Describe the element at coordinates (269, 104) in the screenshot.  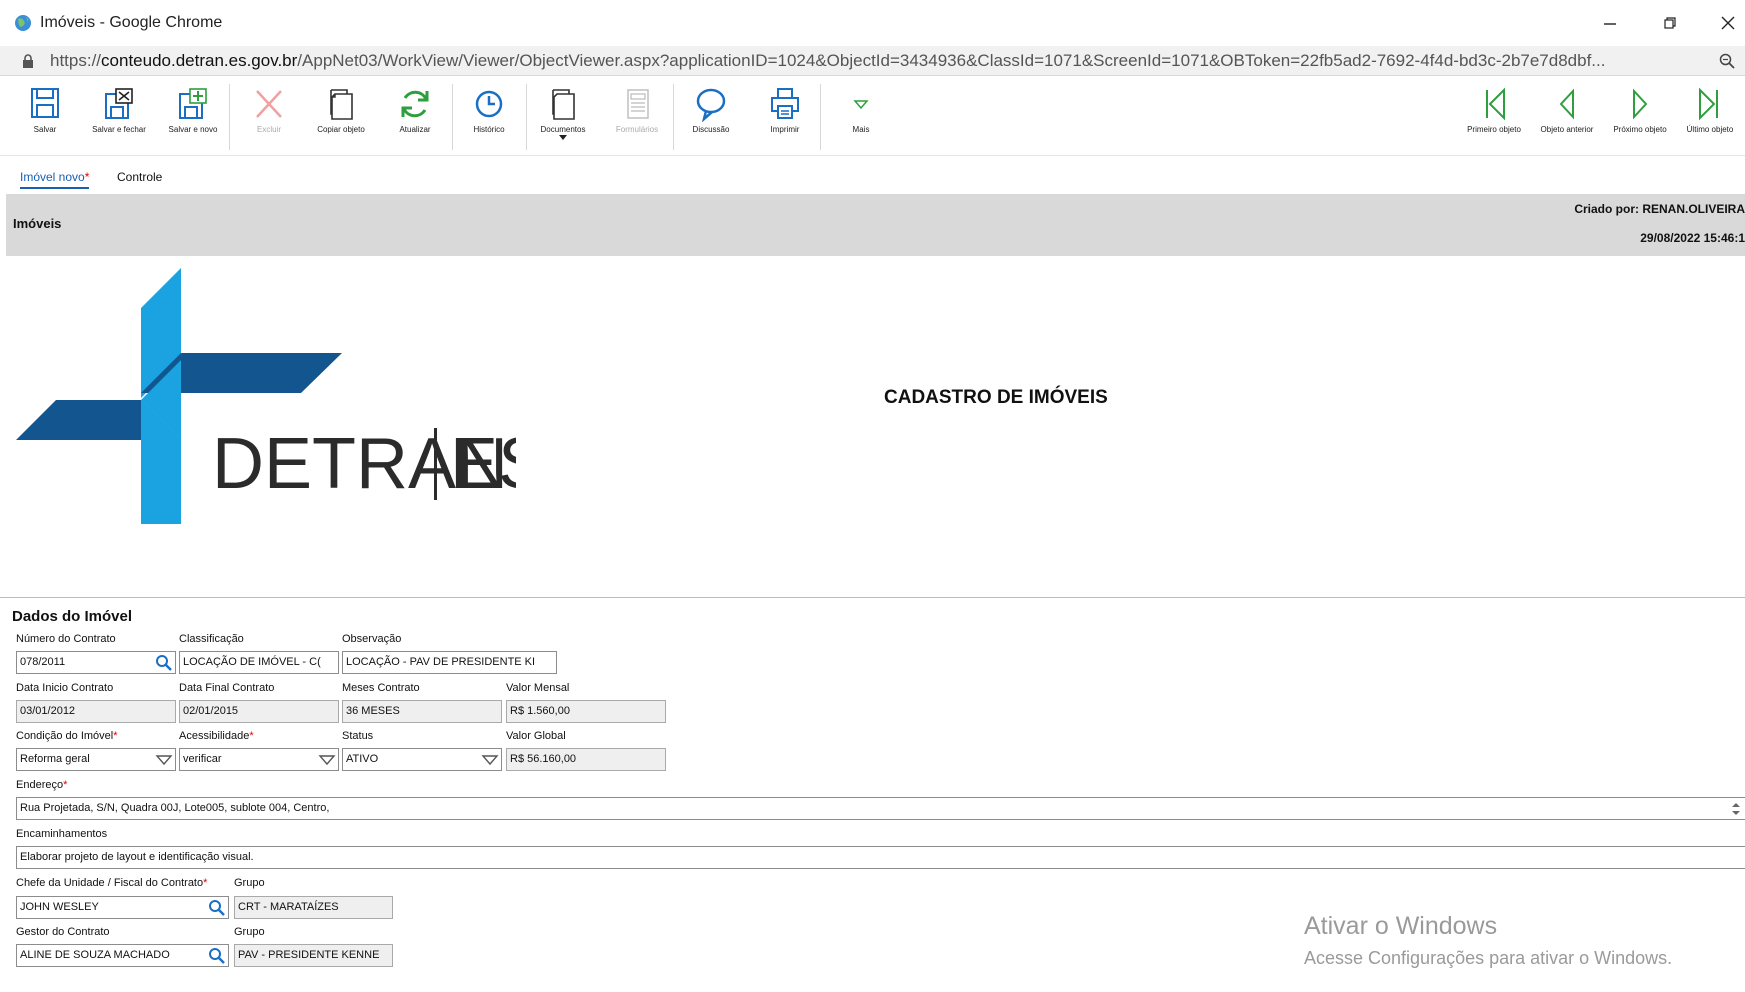
I see `delete-x-icon` at that location.